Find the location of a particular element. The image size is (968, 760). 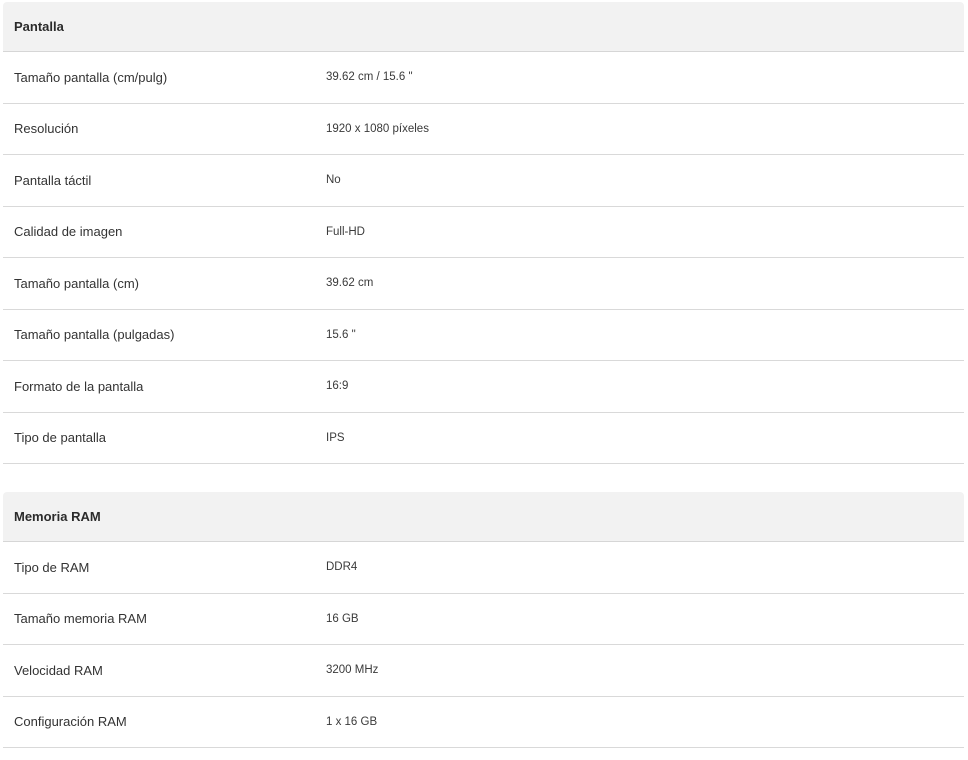

spec-value: 15.6 " is located at coordinates (341, 334).